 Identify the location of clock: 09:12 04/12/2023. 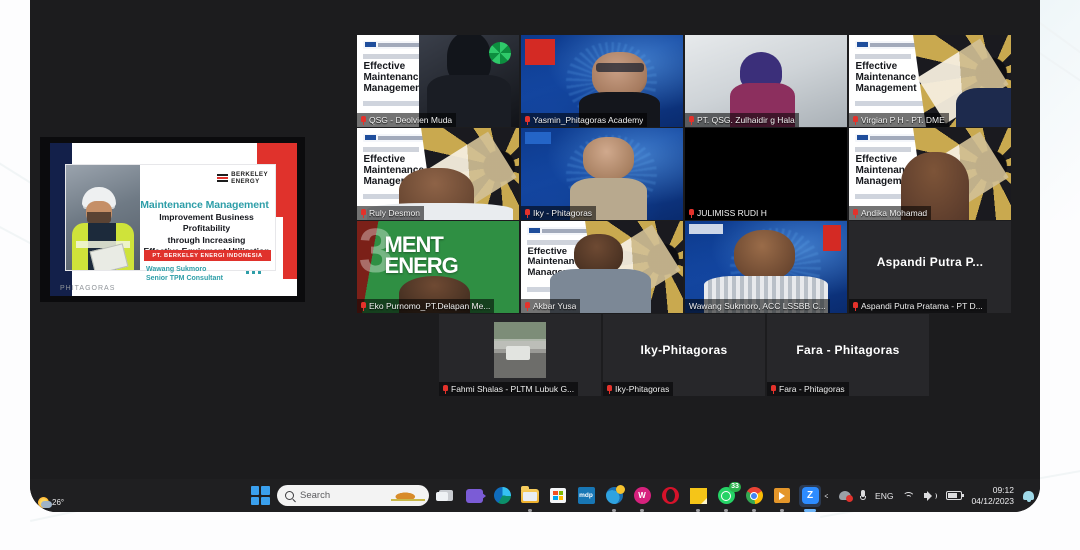
(992, 495).